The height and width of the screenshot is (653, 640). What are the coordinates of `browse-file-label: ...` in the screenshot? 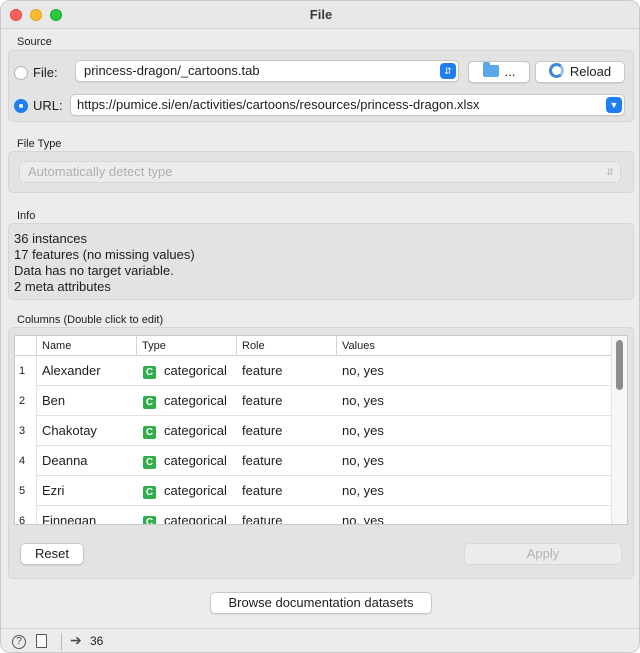 It's located at (510, 71).